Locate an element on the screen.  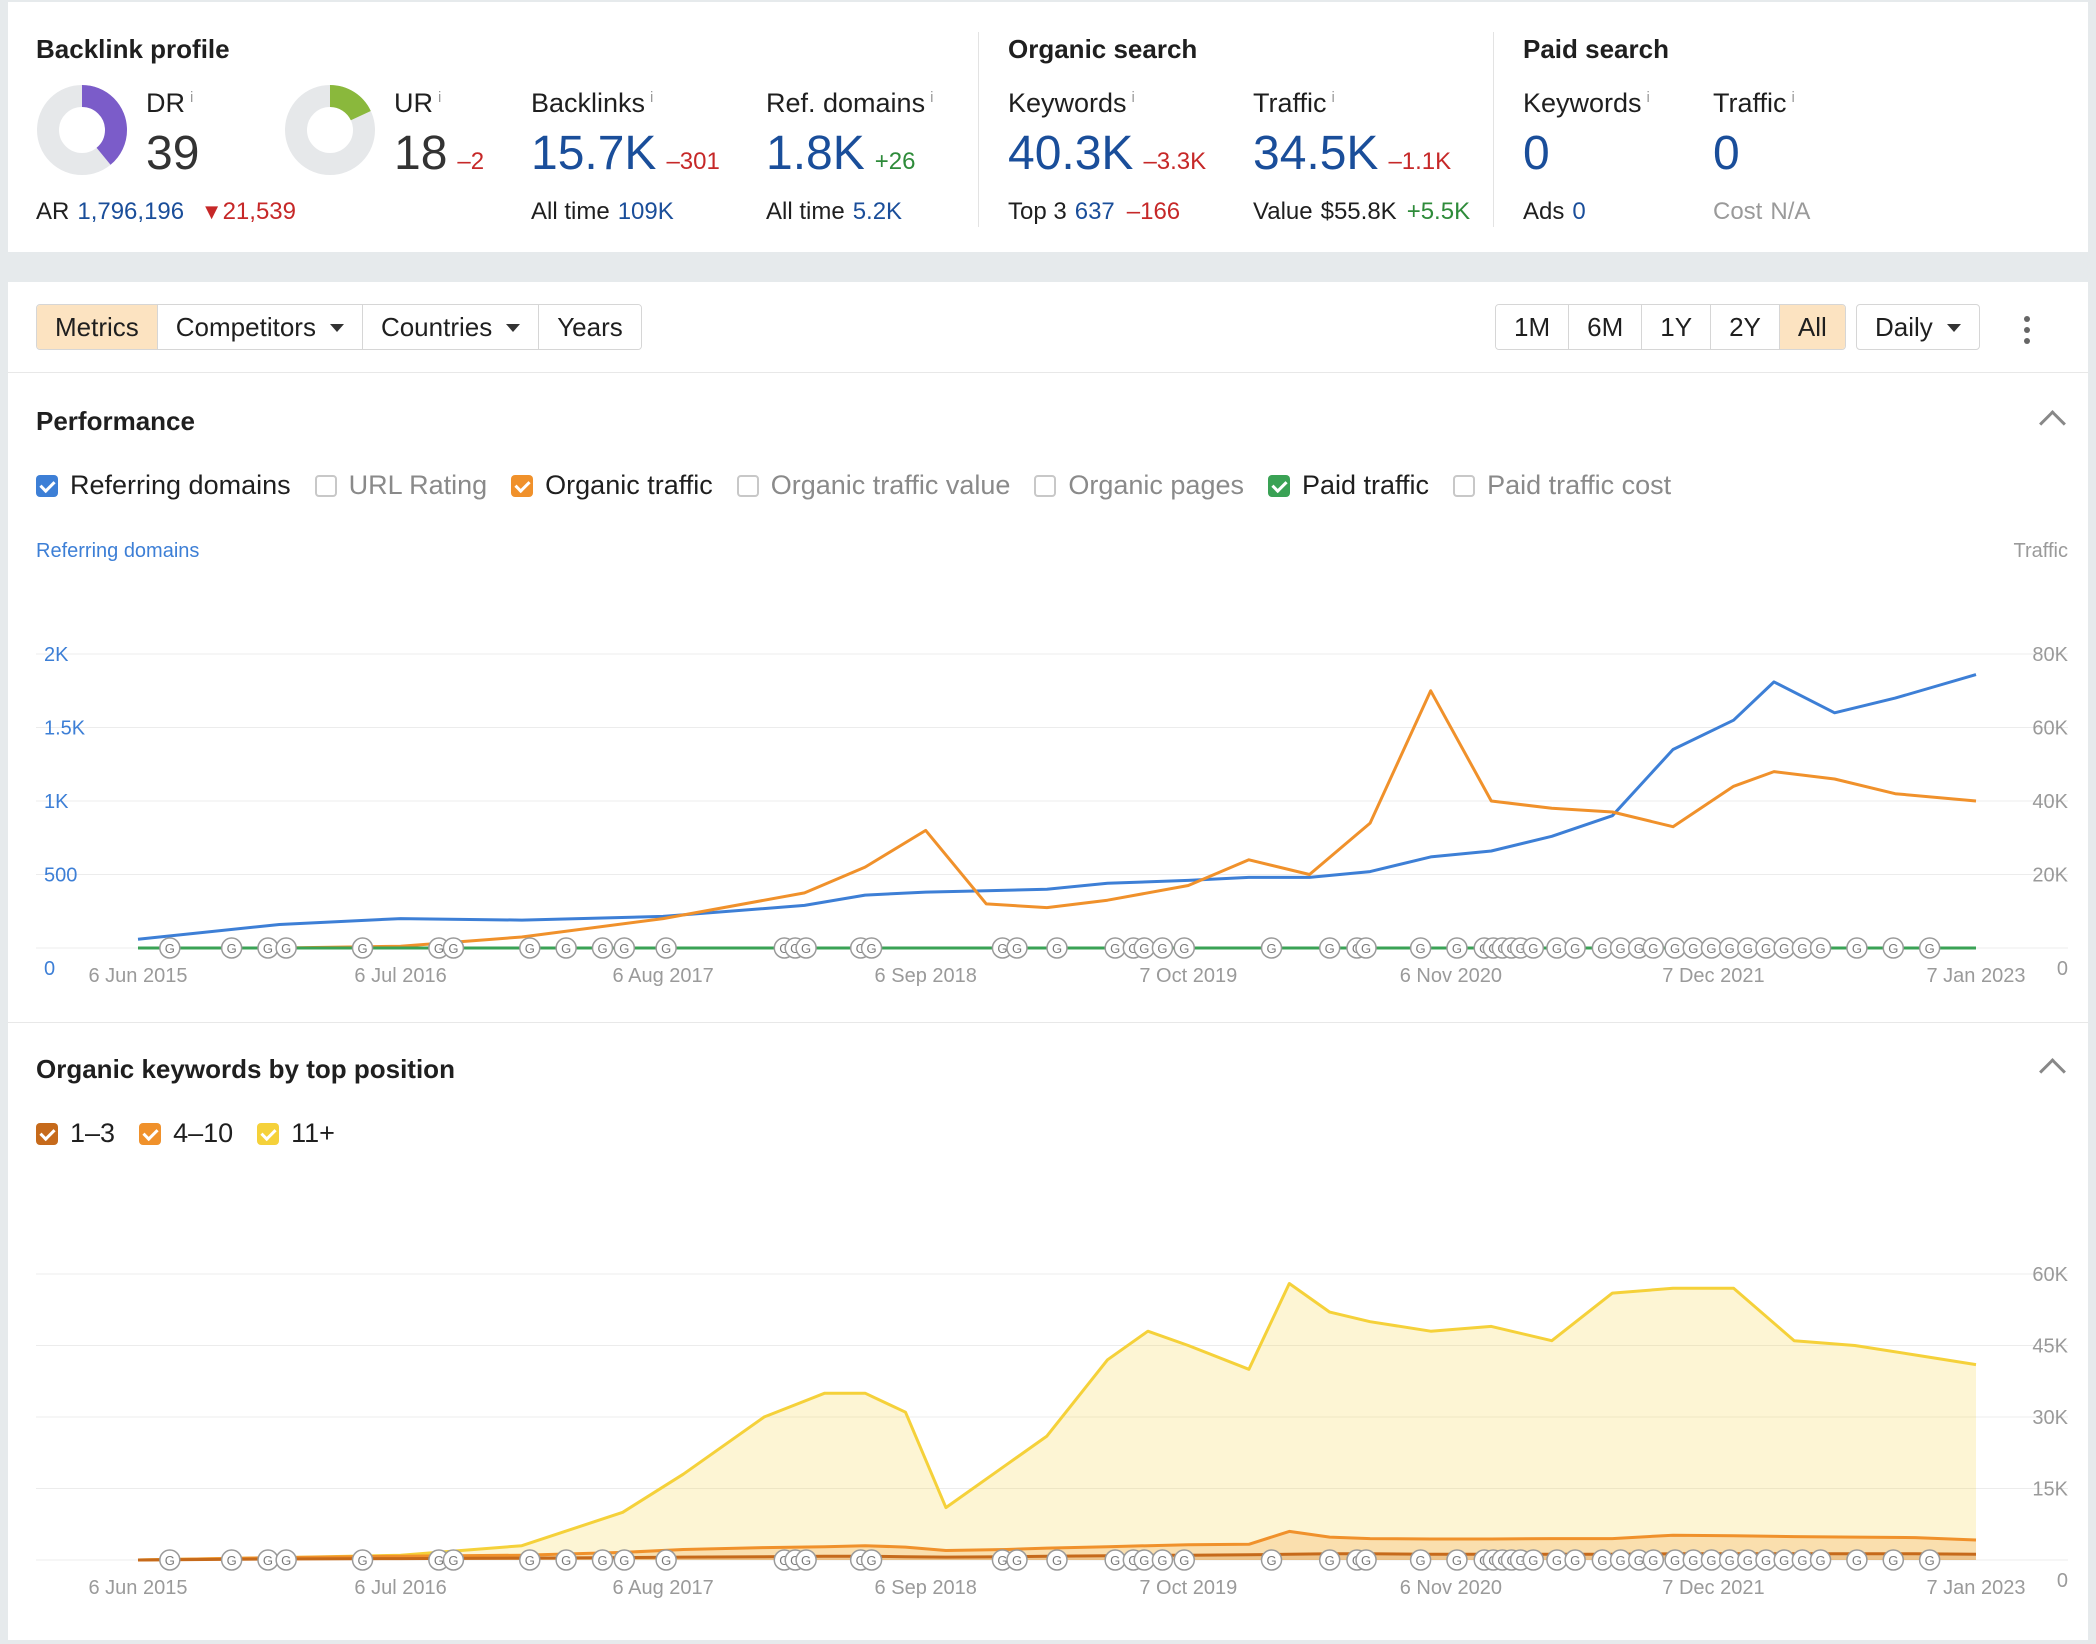
dr-label: DR i is located at coordinates (170, 103).